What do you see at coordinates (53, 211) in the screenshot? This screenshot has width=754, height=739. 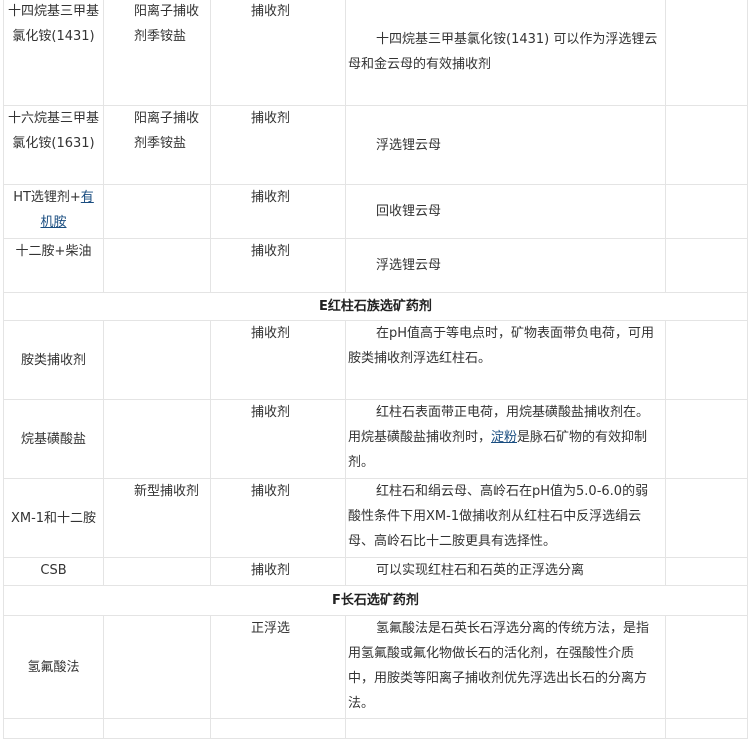 I see `reagent-name-cell: HT选锂剂+有机胺` at bounding box center [53, 211].